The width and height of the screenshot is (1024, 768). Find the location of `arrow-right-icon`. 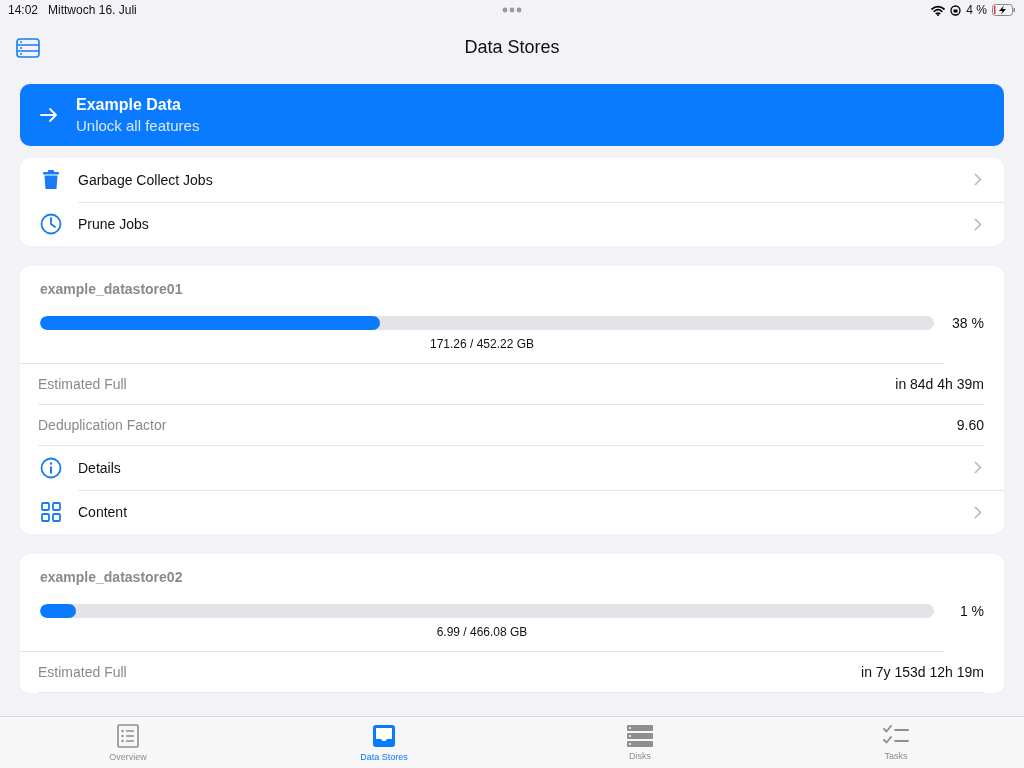

arrow-right-icon is located at coordinates (49, 115).